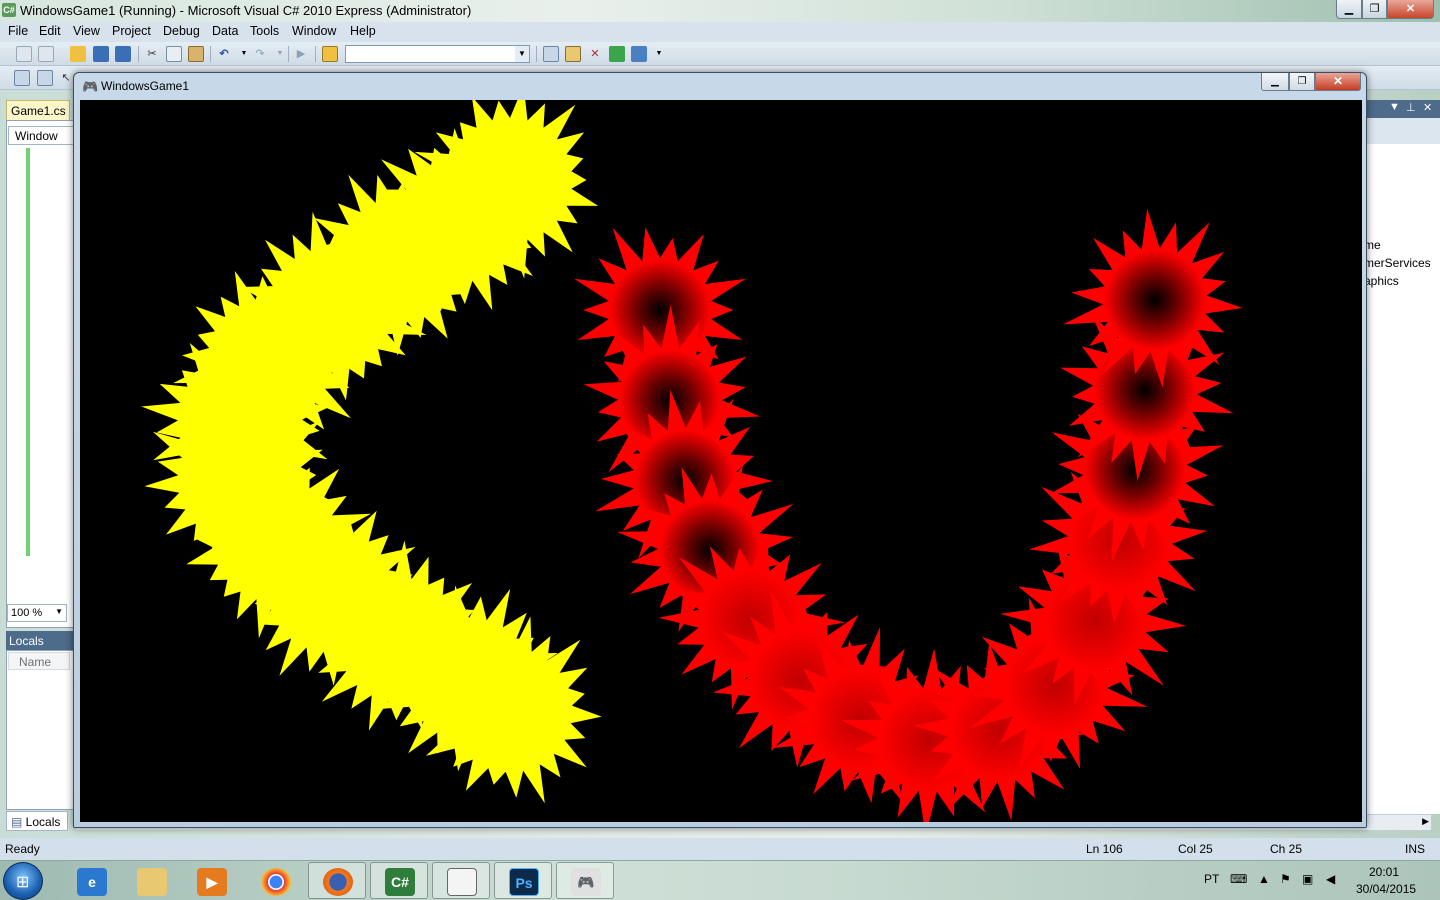  Describe the element at coordinates (260, 54) in the screenshot. I see `redo-icon: ↷` at that location.